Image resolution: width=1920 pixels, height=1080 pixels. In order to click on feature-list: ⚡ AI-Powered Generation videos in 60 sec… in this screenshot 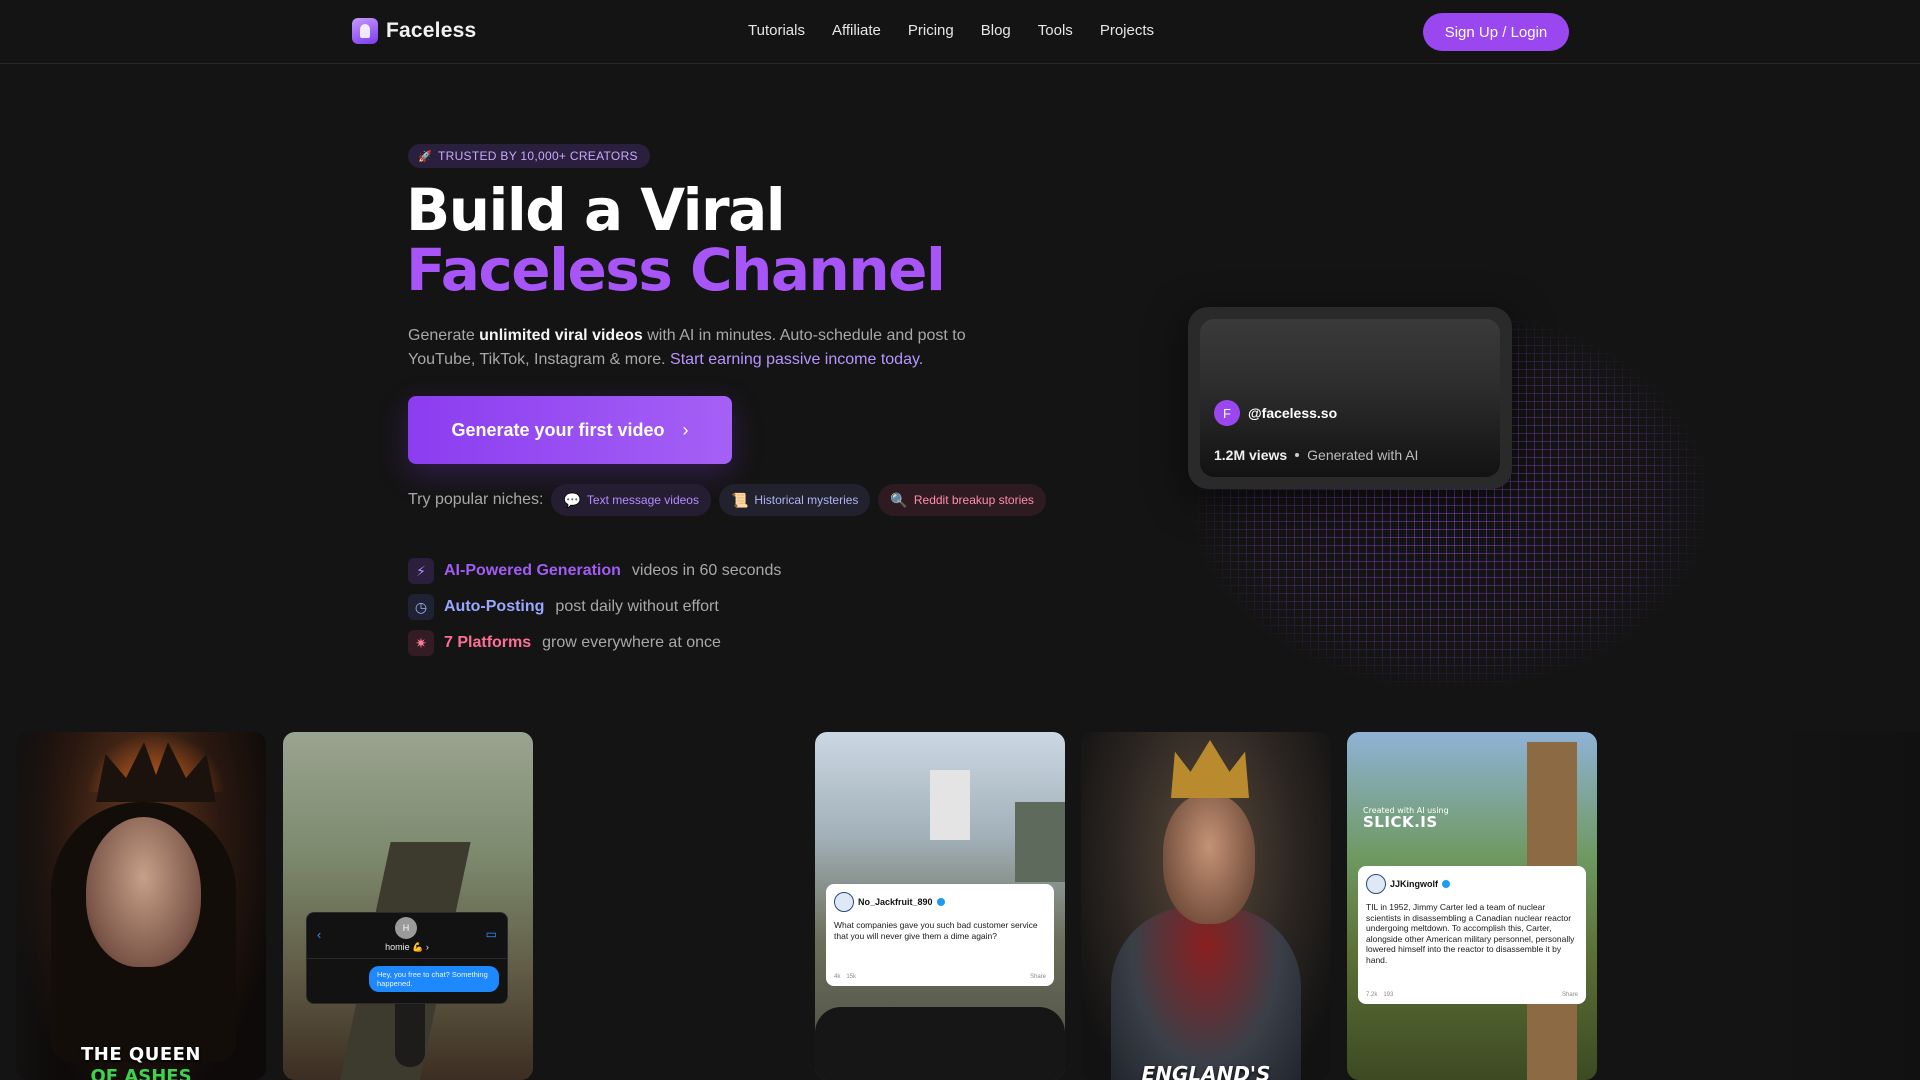, I will do `click(594, 607)`.